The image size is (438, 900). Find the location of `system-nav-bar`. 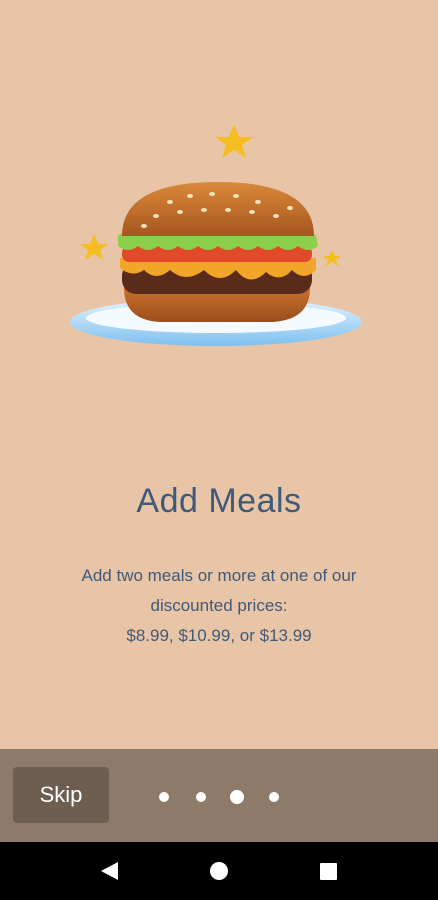

system-nav-bar is located at coordinates (219, 871).